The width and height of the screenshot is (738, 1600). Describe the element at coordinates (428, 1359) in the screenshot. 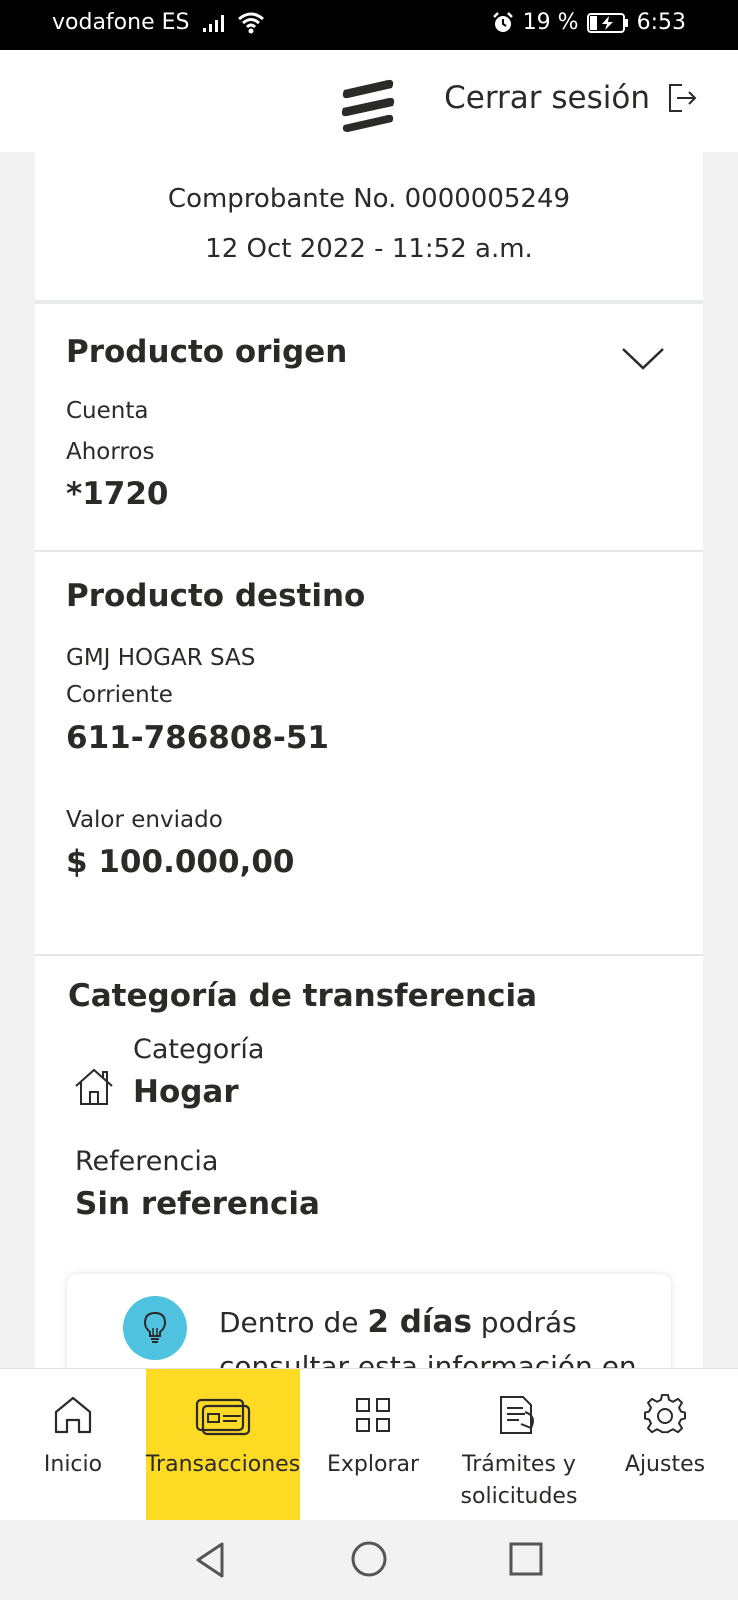

I see `tip-line2: consultar esta información en` at that location.